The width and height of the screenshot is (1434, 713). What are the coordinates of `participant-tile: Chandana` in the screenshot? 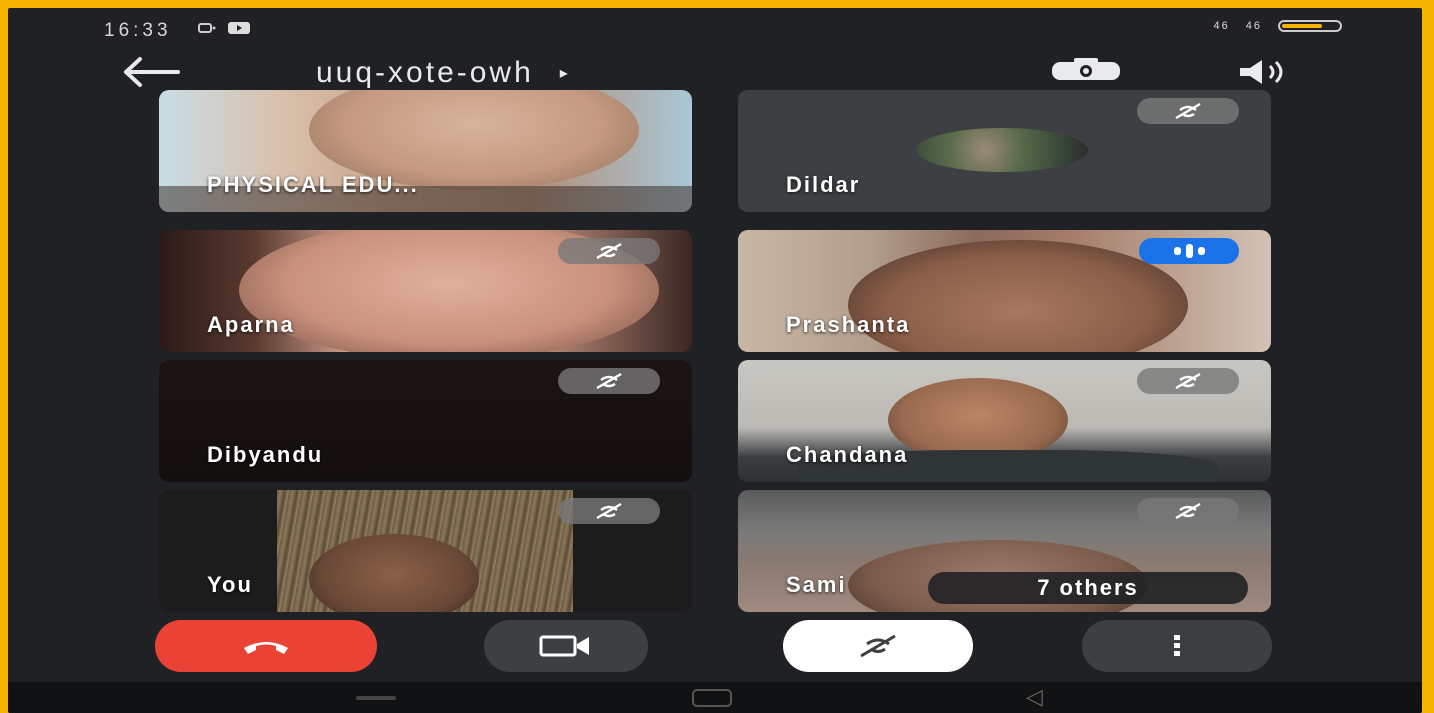 It's located at (1004, 421).